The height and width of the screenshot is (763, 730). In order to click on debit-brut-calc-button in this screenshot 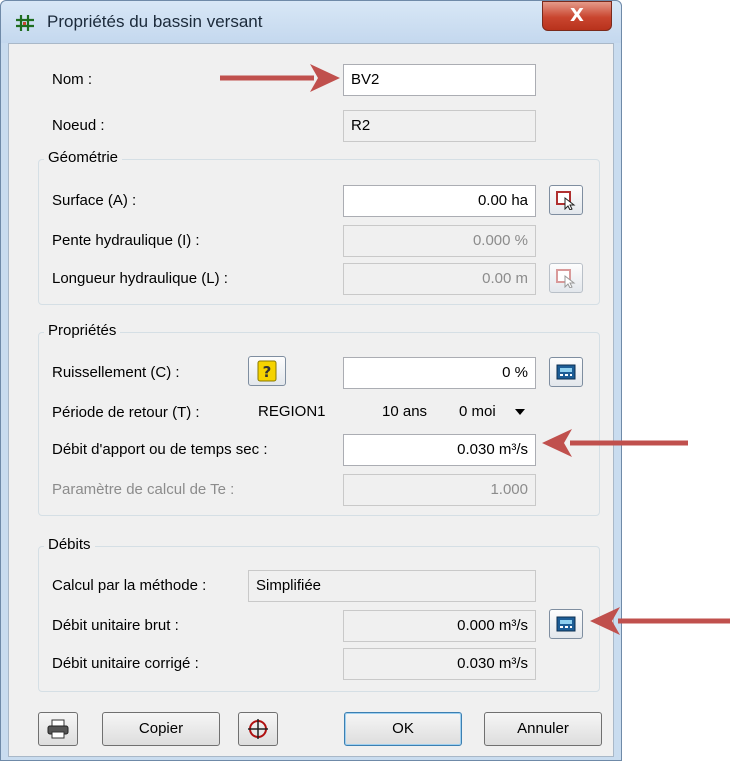, I will do `click(566, 624)`.